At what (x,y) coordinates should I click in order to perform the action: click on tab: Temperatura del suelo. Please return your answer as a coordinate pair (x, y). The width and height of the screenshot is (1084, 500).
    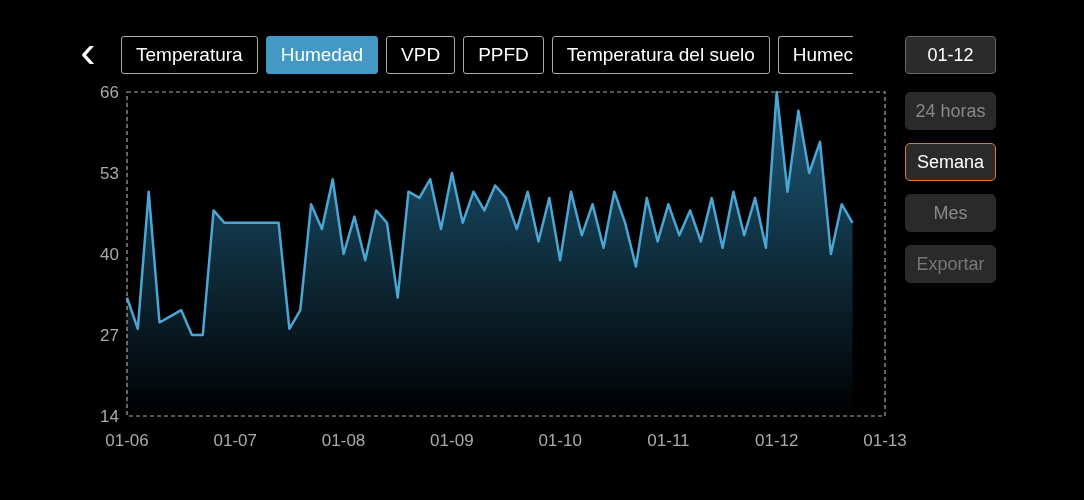
    Looking at the image, I should click on (660, 55).